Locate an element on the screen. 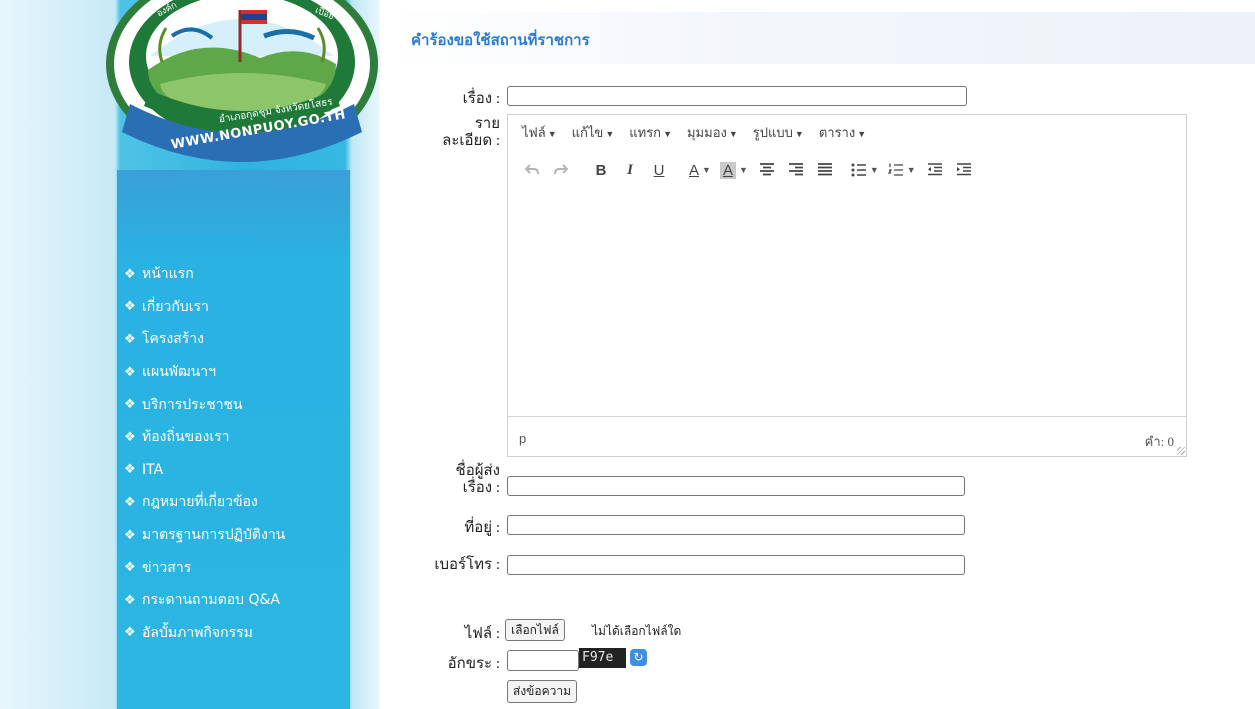  menu-view: มุมมอง ▼ is located at coordinates (712, 132).